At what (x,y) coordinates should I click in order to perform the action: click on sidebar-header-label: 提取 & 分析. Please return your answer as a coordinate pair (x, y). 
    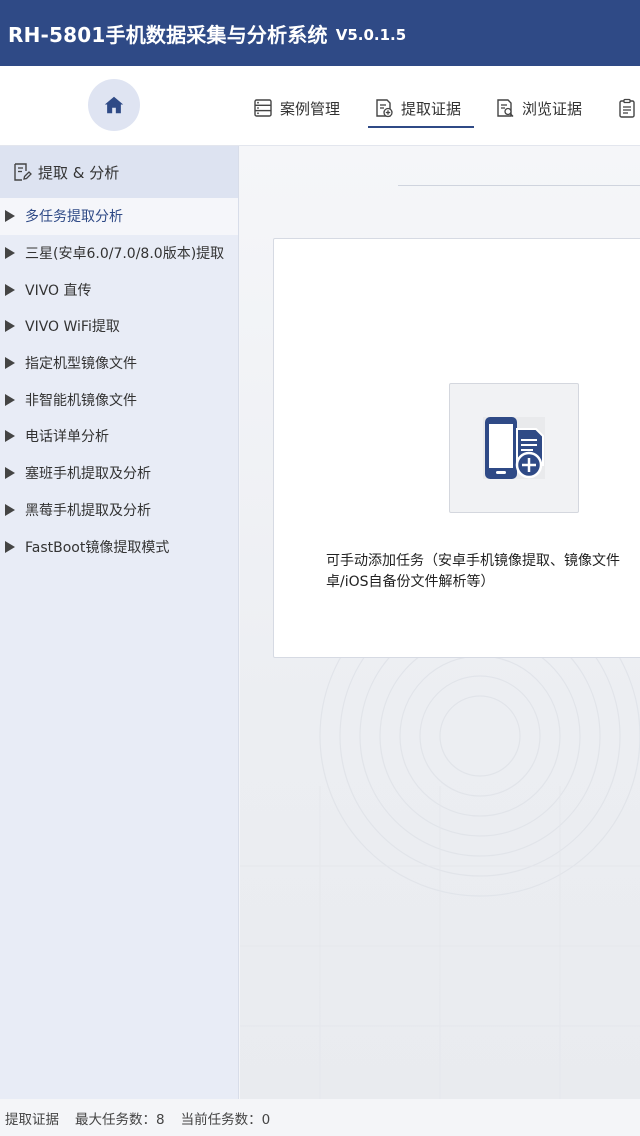
    Looking at the image, I should click on (79, 172).